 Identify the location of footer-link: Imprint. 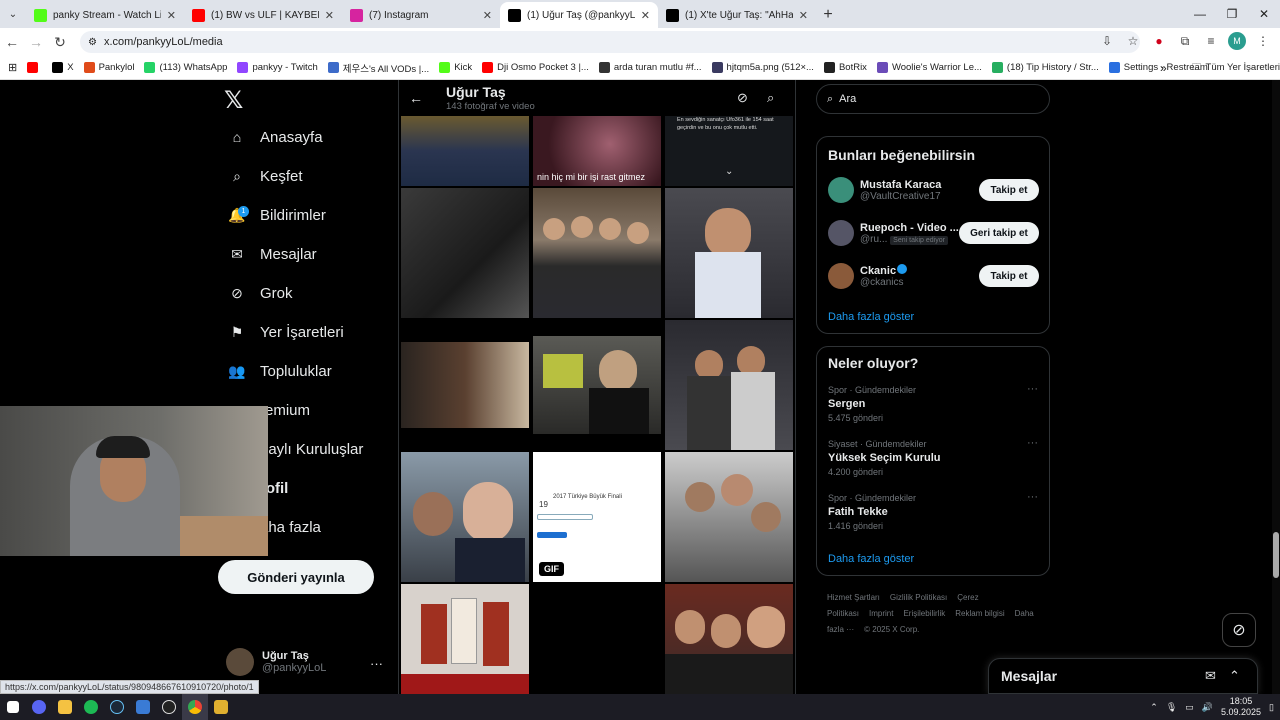
(881, 613).